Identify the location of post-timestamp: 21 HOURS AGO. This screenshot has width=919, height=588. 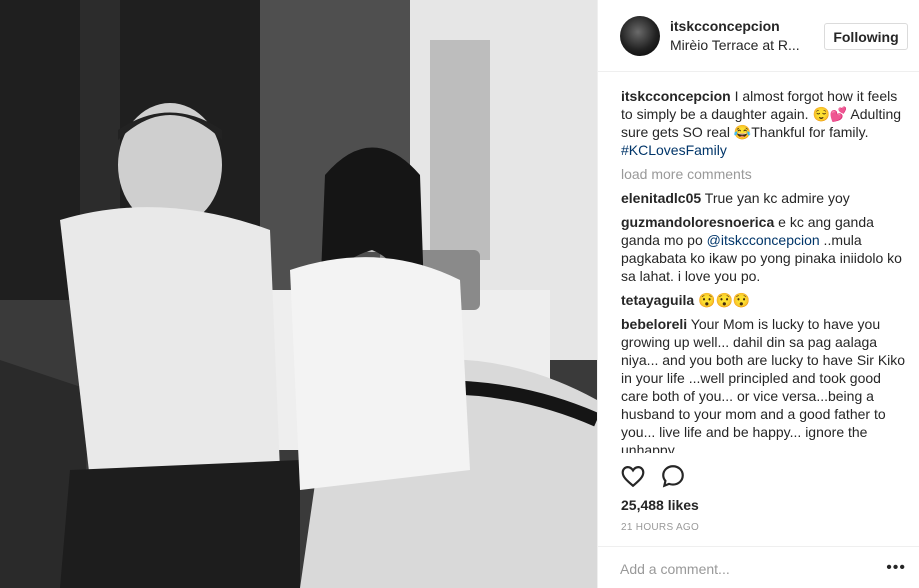
(660, 527).